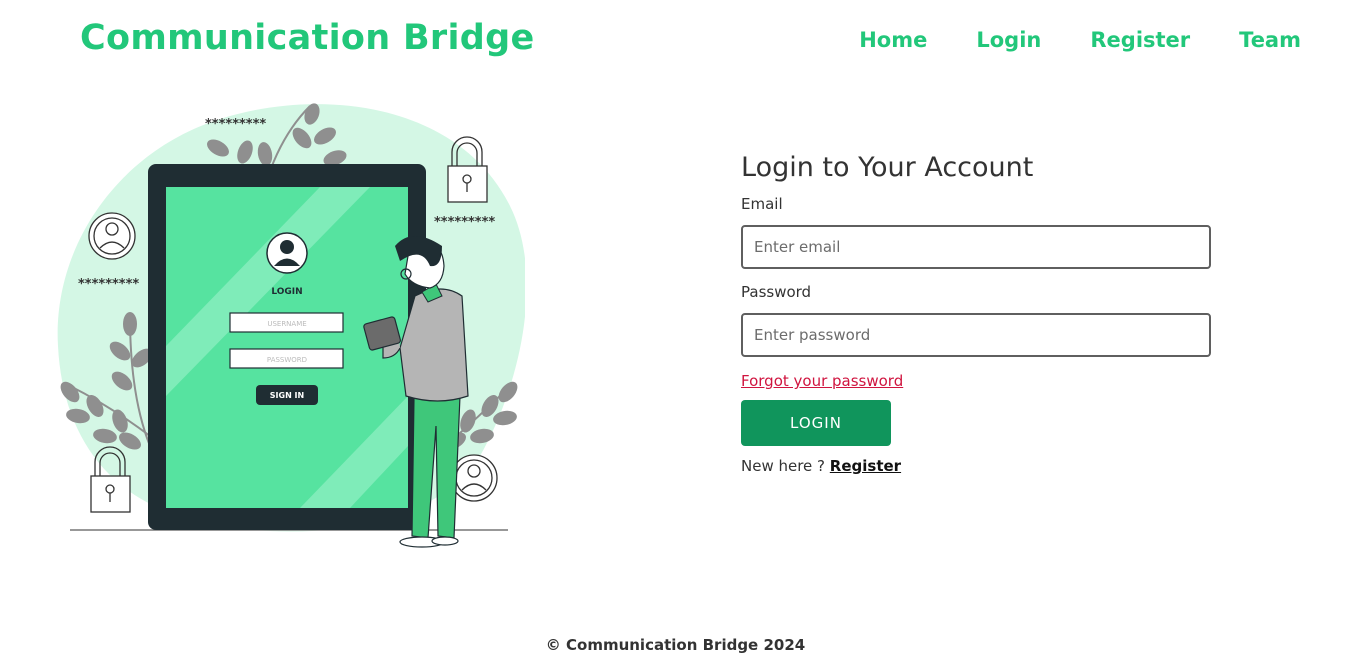 The height and width of the screenshot is (663, 1351). Describe the element at coordinates (865, 466) in the screenshot. I see `register-link: Register` at that location.